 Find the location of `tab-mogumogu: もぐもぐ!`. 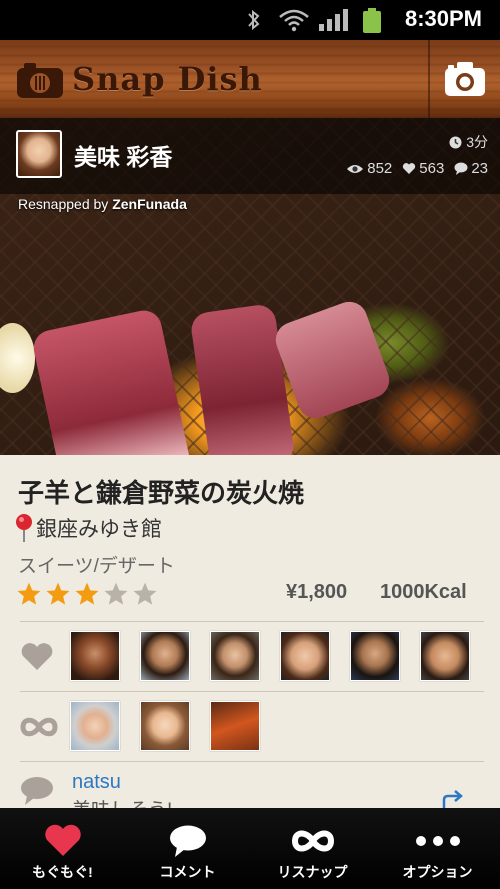

tab-mogumogu: もぐもぐ! is located at coordinates (62, 848).